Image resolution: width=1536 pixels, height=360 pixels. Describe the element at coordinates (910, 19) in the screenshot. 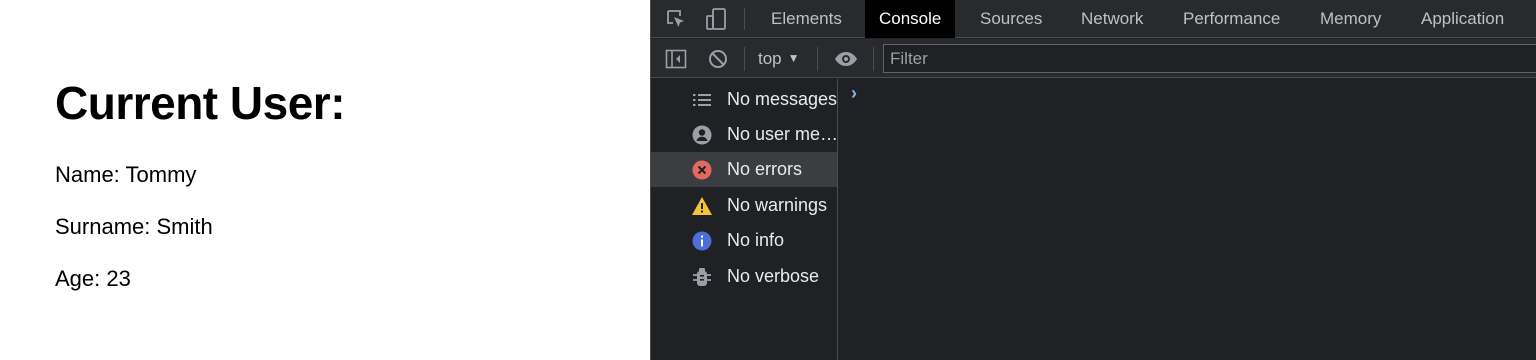

I see `tab-console: Console` at that location.